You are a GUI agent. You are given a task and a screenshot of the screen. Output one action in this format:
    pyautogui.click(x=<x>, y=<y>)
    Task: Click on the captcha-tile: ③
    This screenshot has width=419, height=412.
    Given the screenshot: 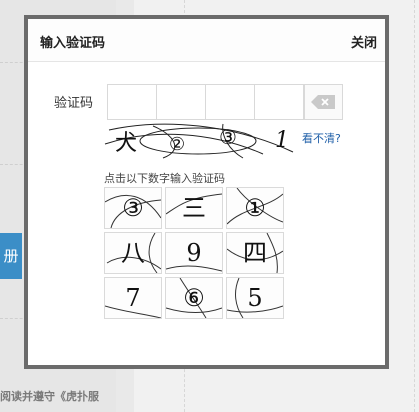 What is the action you would take?
    pyautogui.click(x=133, y=208)
    